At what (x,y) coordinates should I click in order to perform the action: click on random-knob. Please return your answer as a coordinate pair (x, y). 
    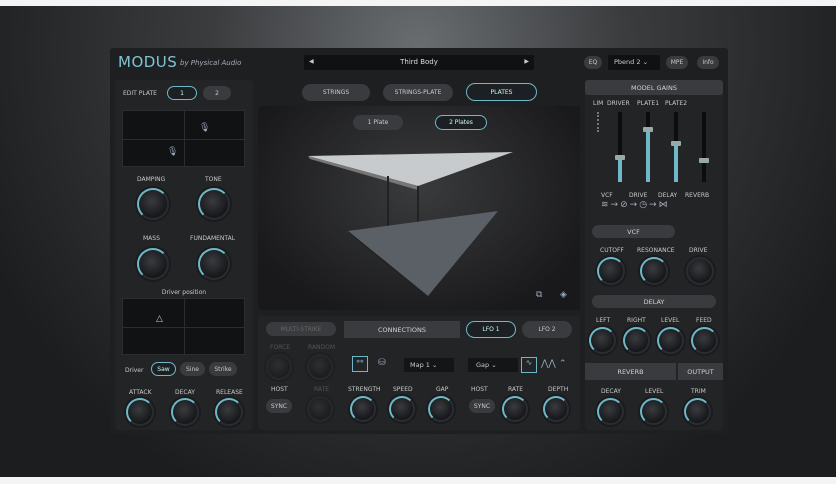
    Looking at the image, I should click on (320, 367).